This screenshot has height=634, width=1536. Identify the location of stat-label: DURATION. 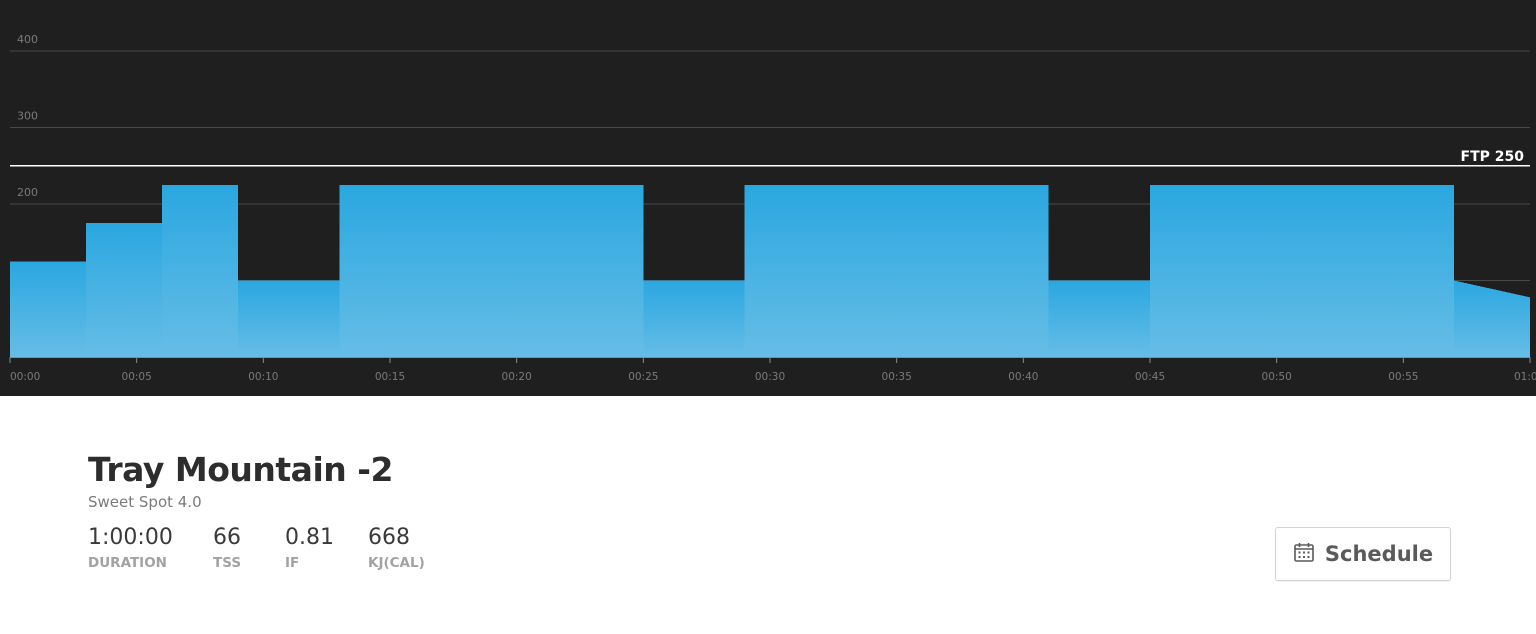
(127, 563).